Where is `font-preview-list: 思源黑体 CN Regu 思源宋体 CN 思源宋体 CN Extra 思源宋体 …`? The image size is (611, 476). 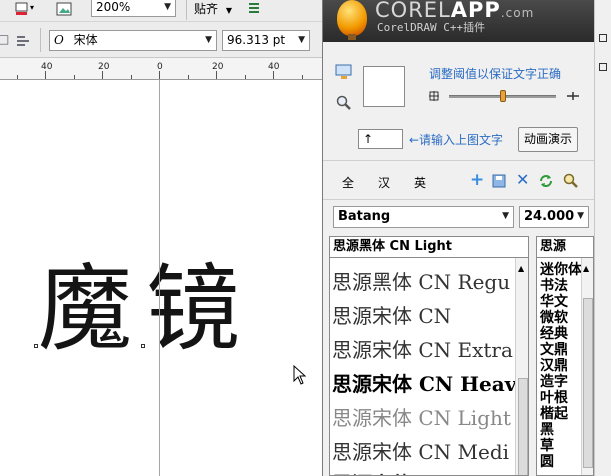 font-preview-list: 思源黑体 CN Regu 思源宋体 CN 思源宋体 CN Extra 思源宋体 … is located at coordinates (429, 367).